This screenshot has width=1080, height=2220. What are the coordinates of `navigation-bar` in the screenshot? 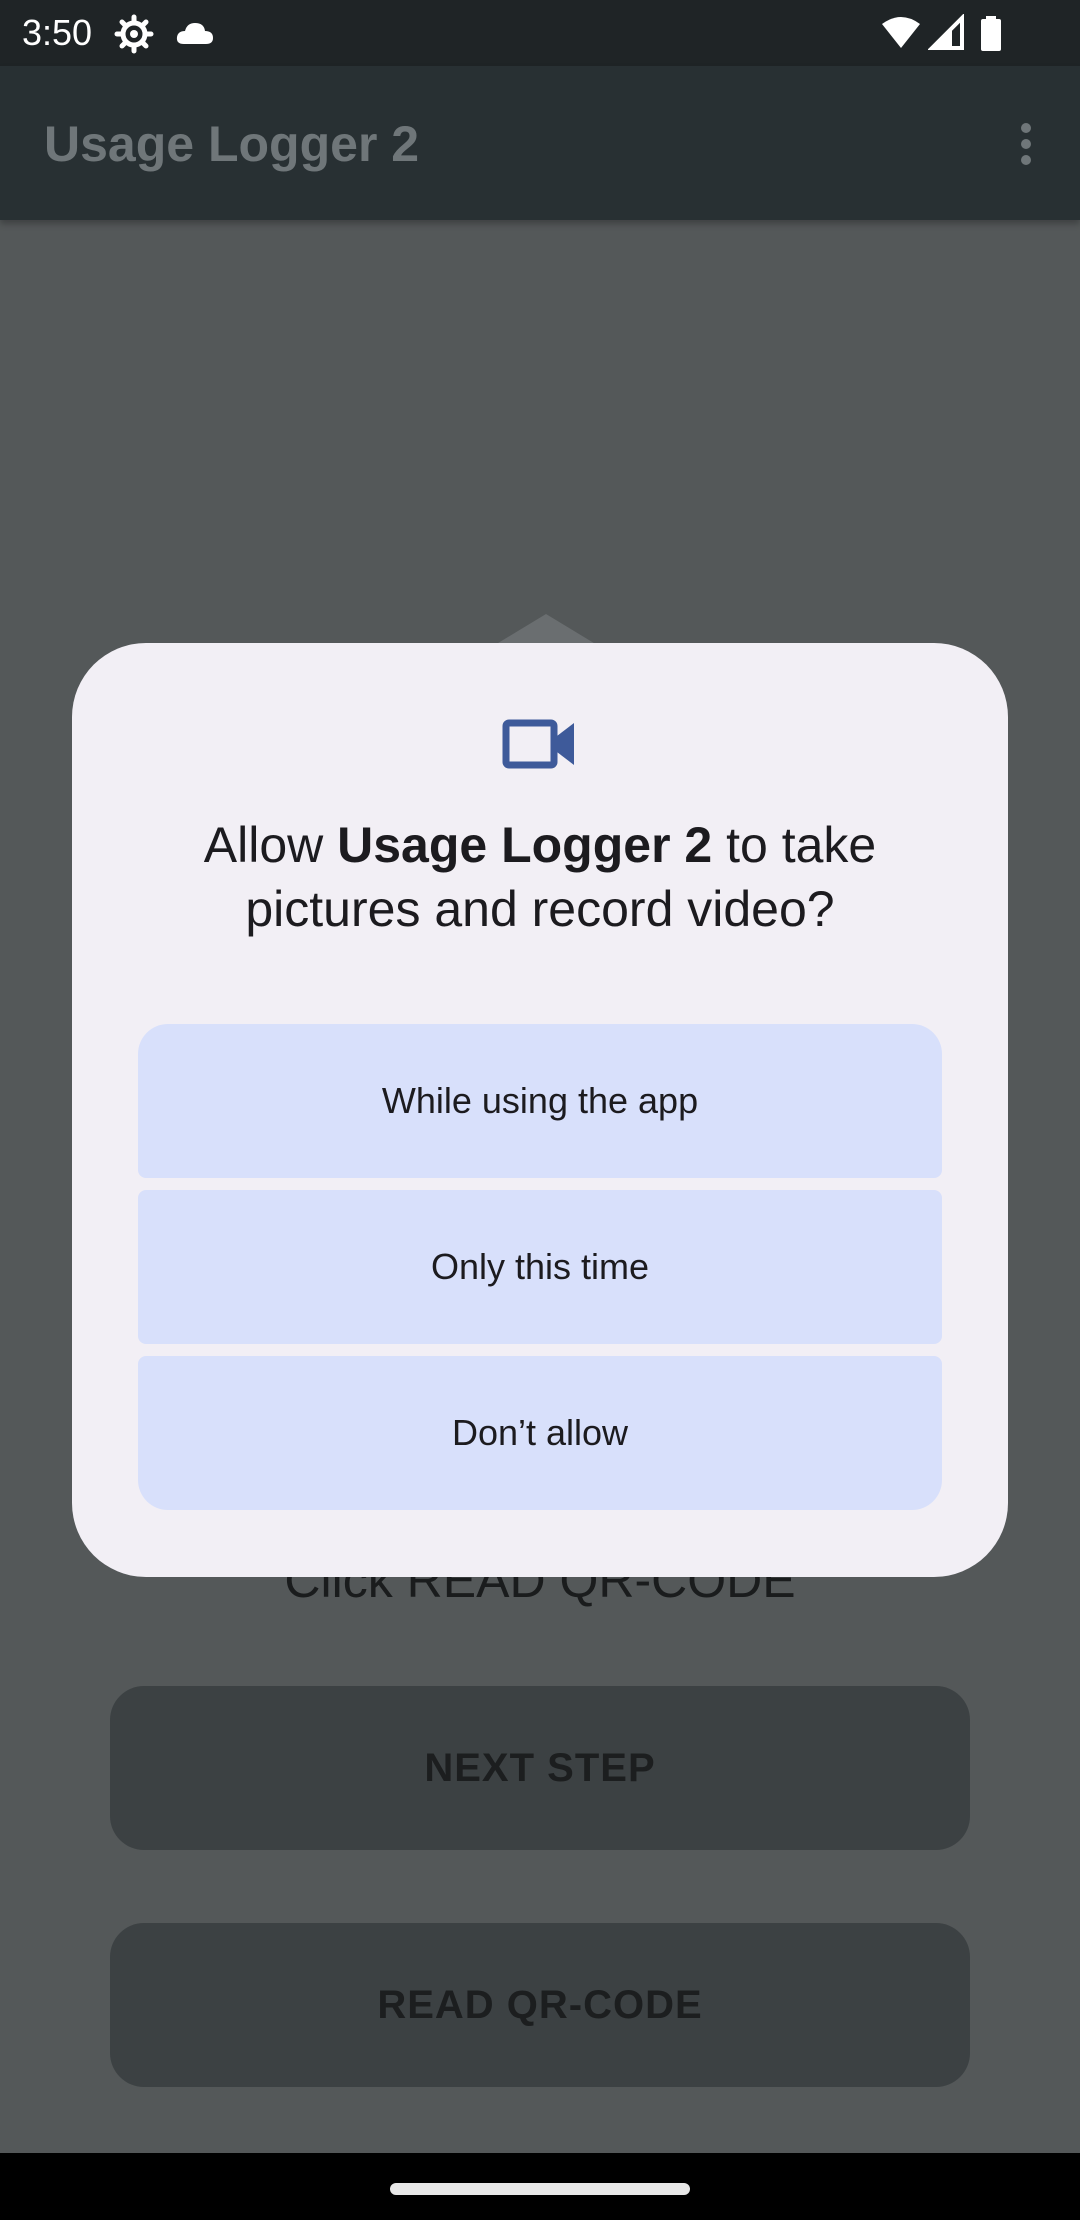 It's located at (540, 2186).